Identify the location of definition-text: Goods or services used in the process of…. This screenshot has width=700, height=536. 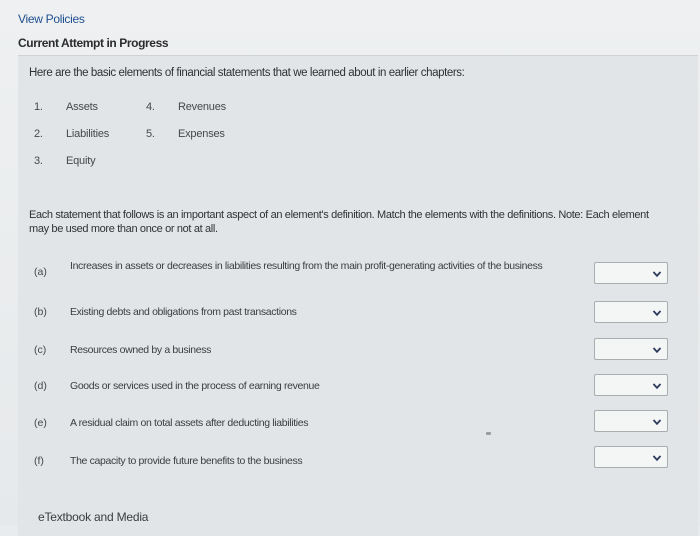
(195, 386).